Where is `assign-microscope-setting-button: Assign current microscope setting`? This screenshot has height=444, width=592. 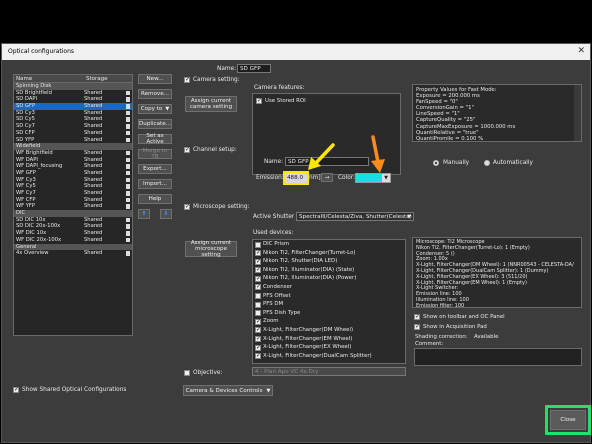
assign-microscope-setting-button: Assign current microscope setting is located at coordinates (211, 249).